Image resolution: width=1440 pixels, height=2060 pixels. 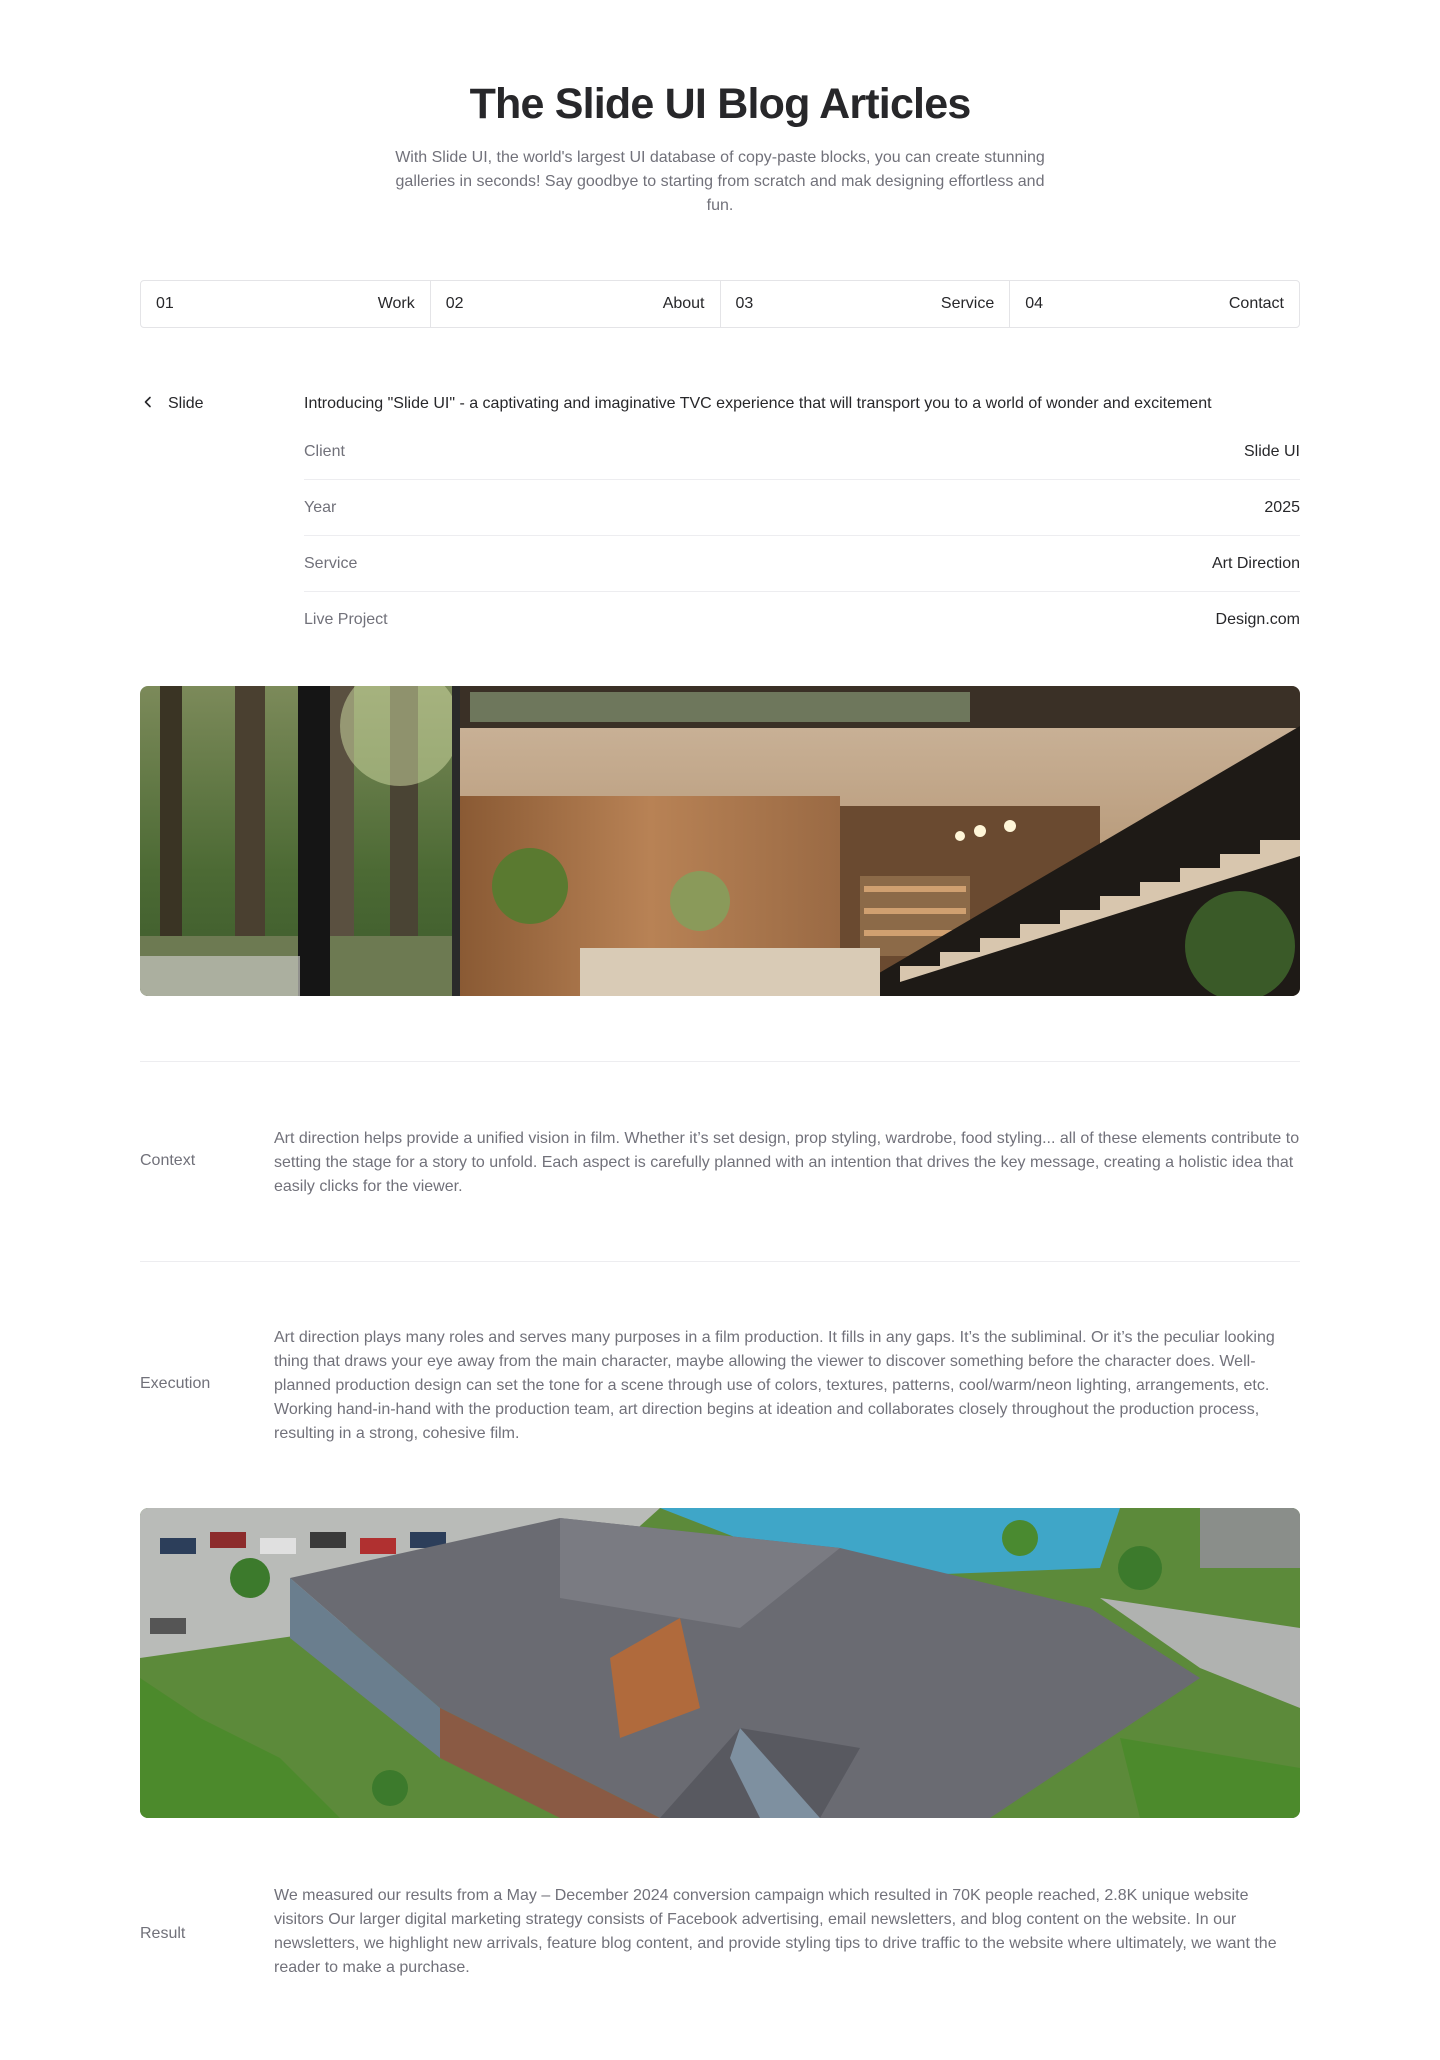 What do you see at coordinates (175, 1383) in the screenshot?
I see `execution-label: Execution` at bounding box center [175, 1383].